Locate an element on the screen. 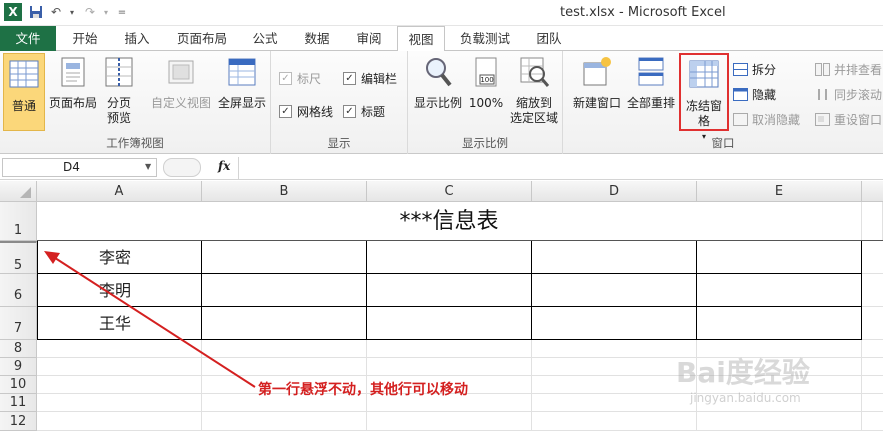  custom-views-button: 自定义视图 is located at coordinates (181, 83).